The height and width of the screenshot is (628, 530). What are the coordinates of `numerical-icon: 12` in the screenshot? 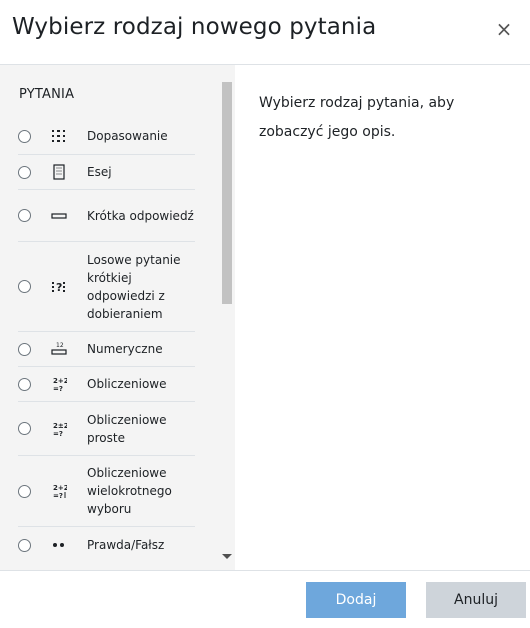 It's located at (59, 349).